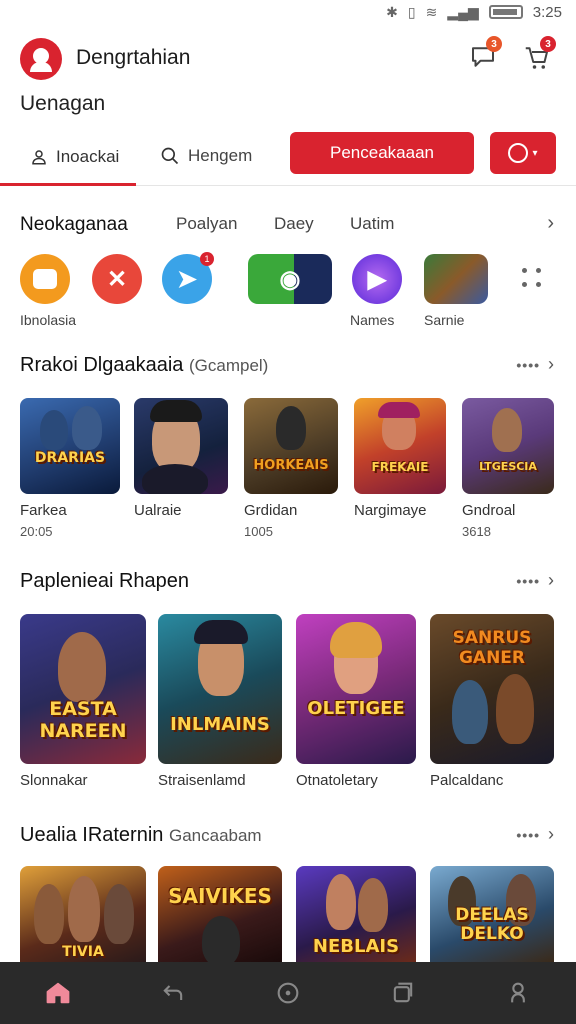 The width and height of the screenshot is (576, 1024). What do you see at coordinates (392, 11) in the screenshot?
I see `bluetooth-icon: ✱` at bounding box center [392, 11].